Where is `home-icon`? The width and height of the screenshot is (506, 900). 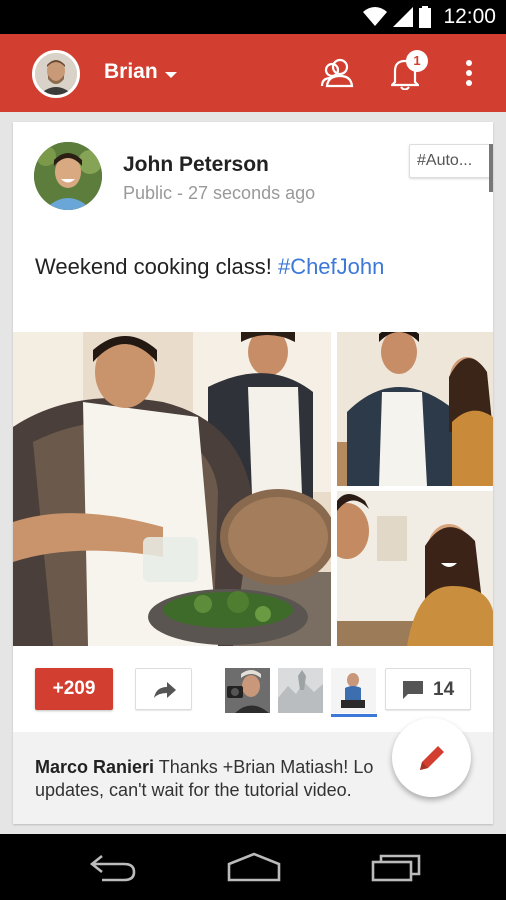
home-icon is located at coordinates (254, 868).